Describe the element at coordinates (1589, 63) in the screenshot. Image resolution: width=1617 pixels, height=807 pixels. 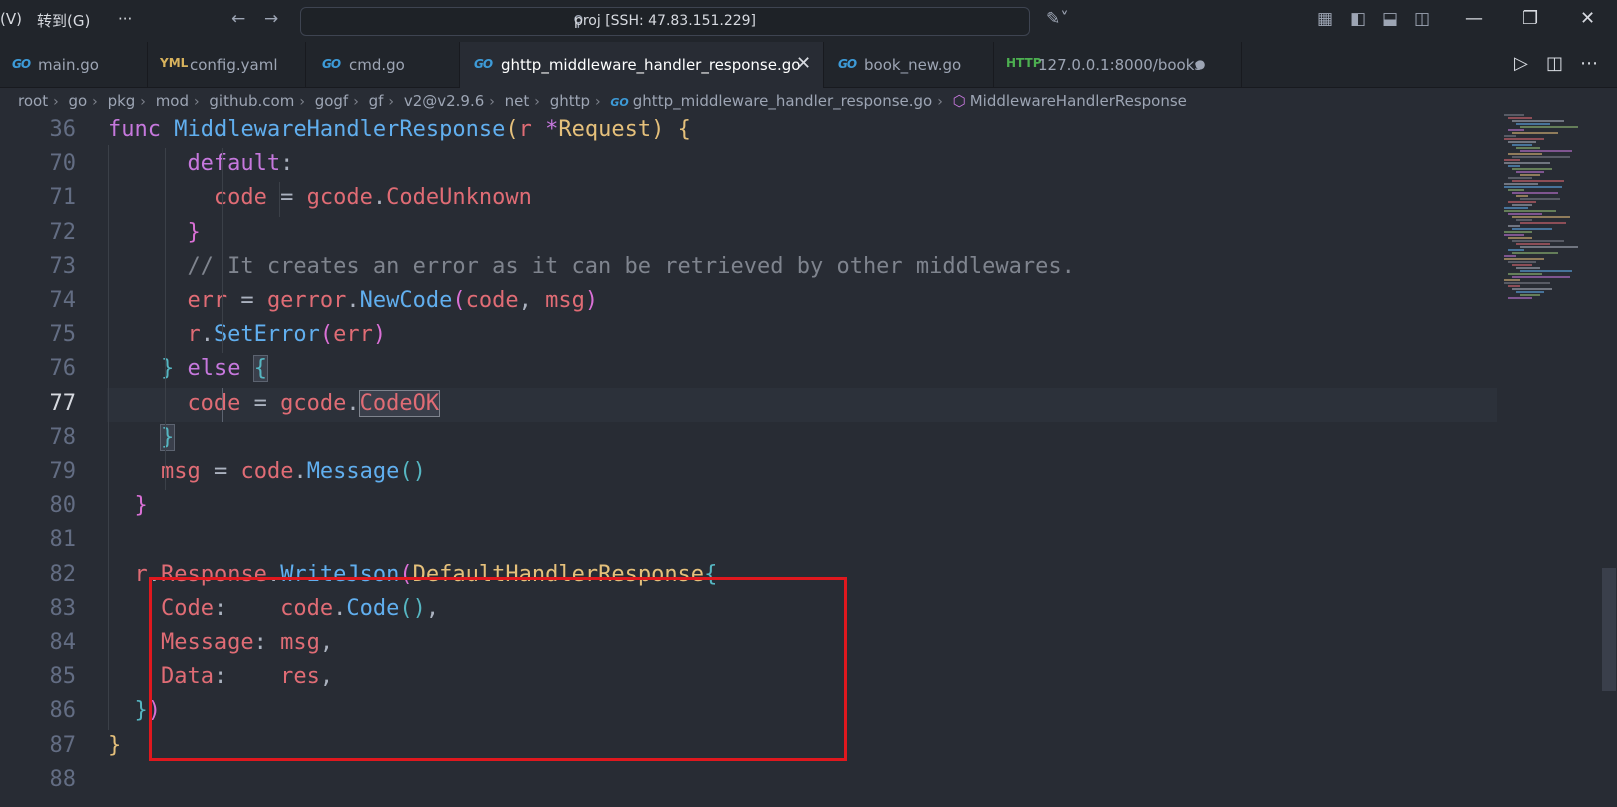
I see `more-actions-icon: ⋯` at that location.